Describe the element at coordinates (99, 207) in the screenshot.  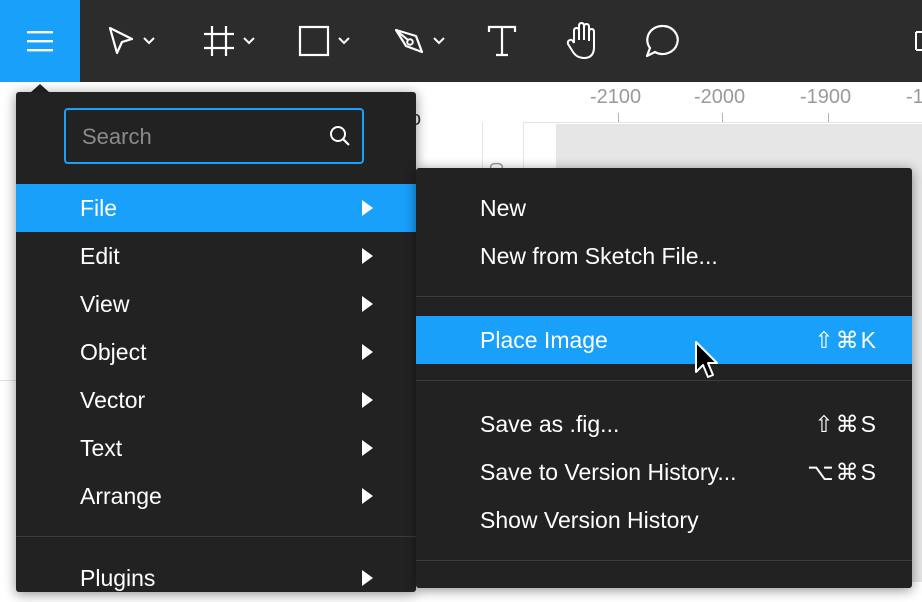
I see `menu-item-label: File` at that location.